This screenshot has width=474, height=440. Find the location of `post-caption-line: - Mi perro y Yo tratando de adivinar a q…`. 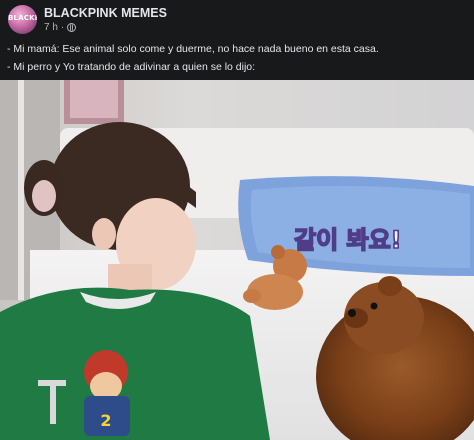

post-caption-line: - Mi perro y Yo tratando de adivinar a q… is located at coordinates (131, 67).